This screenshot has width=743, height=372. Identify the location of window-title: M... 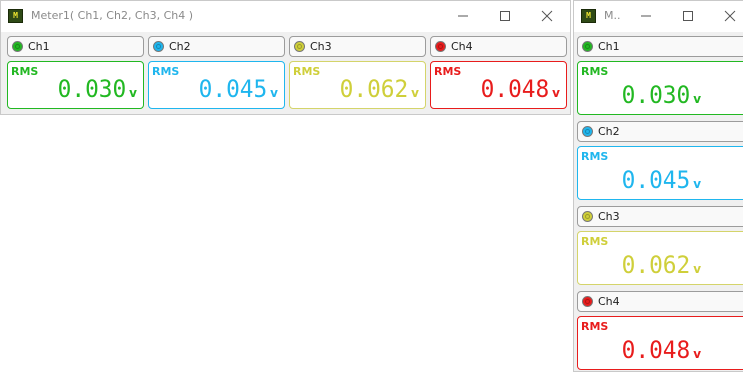
(612, 15).